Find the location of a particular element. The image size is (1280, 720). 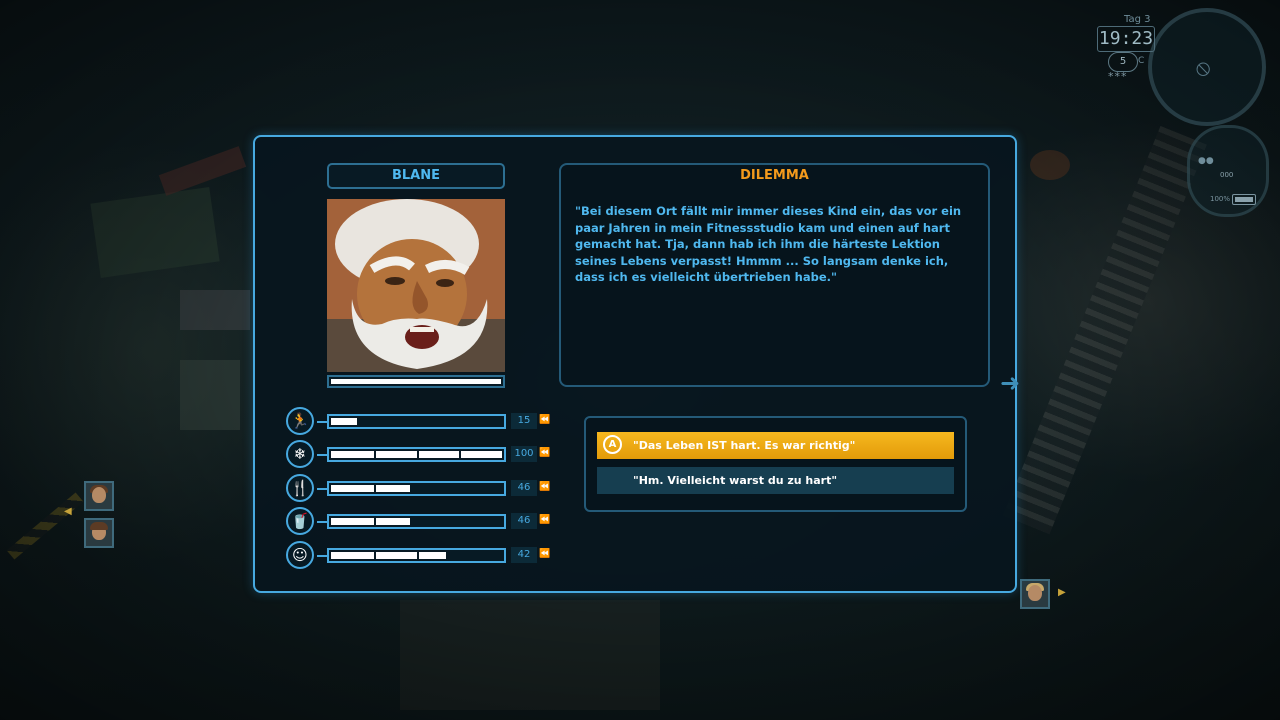

exit-arrow-icon: ➜ is located at coordinates (1017, 383).